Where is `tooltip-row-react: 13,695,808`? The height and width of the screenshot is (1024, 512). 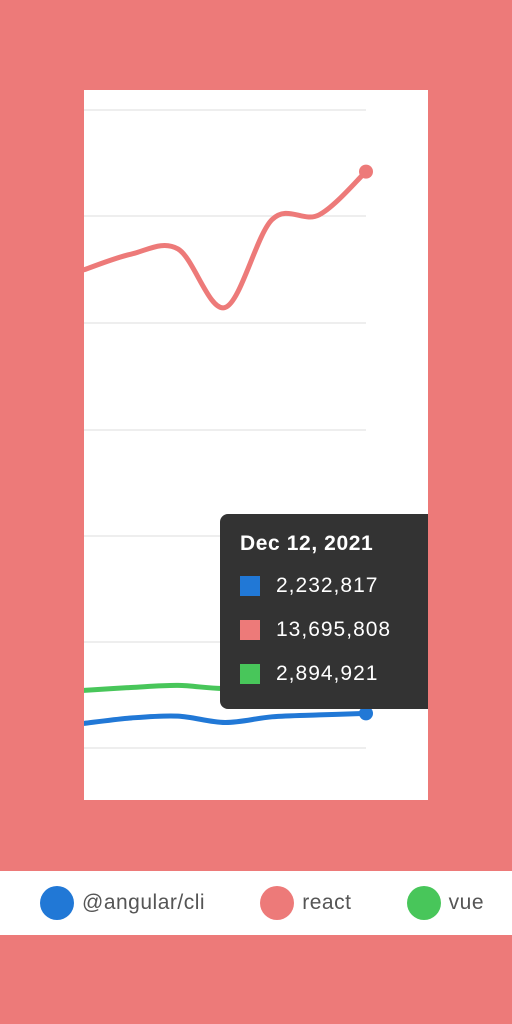
tooltip-row-react: 13,695,808 is located at coordinates (334, 630).